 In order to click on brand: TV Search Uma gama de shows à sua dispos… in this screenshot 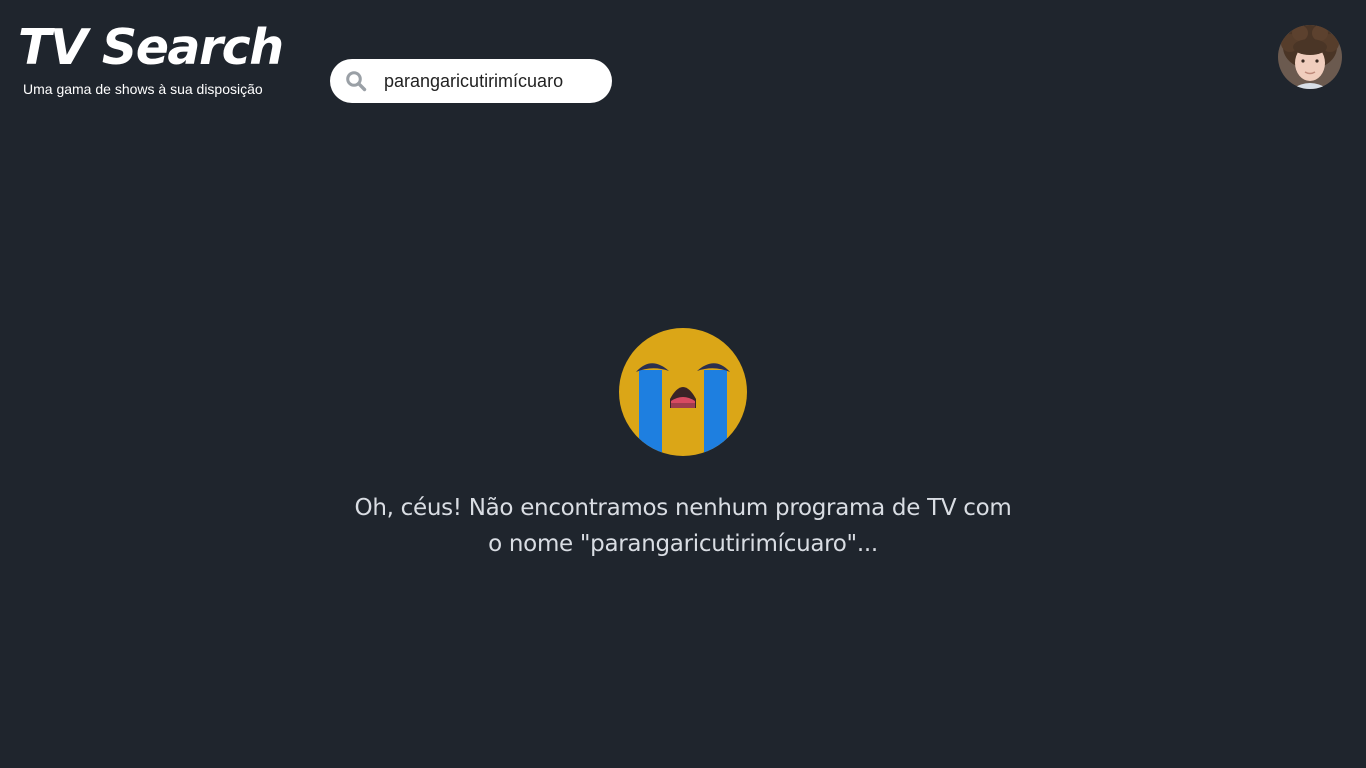, I will do `click(151, 58)`.